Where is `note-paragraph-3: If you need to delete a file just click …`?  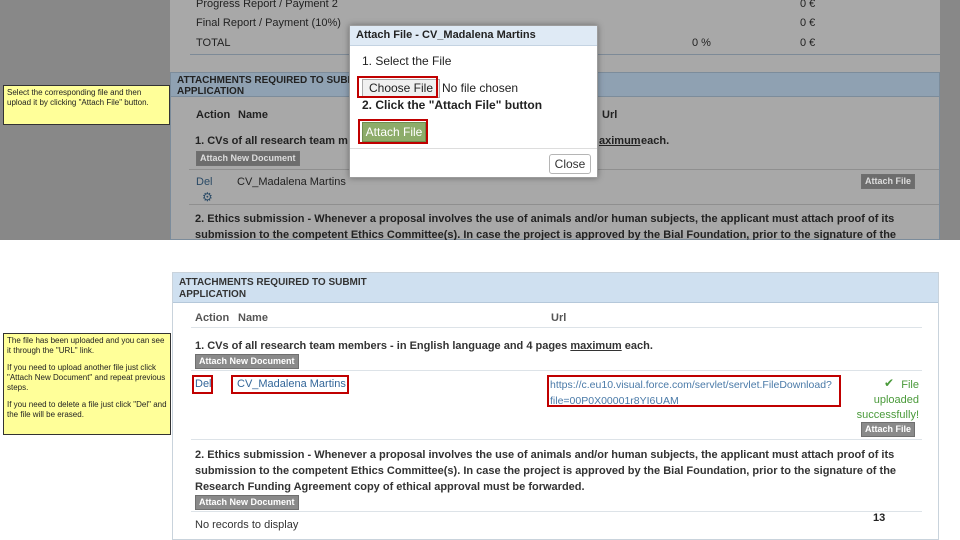 note-paragraph-3: If you need to delete a file just click … is located at coordinates (87, 409).